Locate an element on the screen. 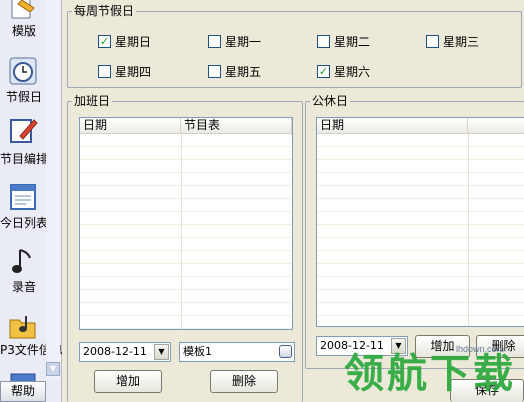  column-header-program: 节目表 is located at coordinates (236, 126).